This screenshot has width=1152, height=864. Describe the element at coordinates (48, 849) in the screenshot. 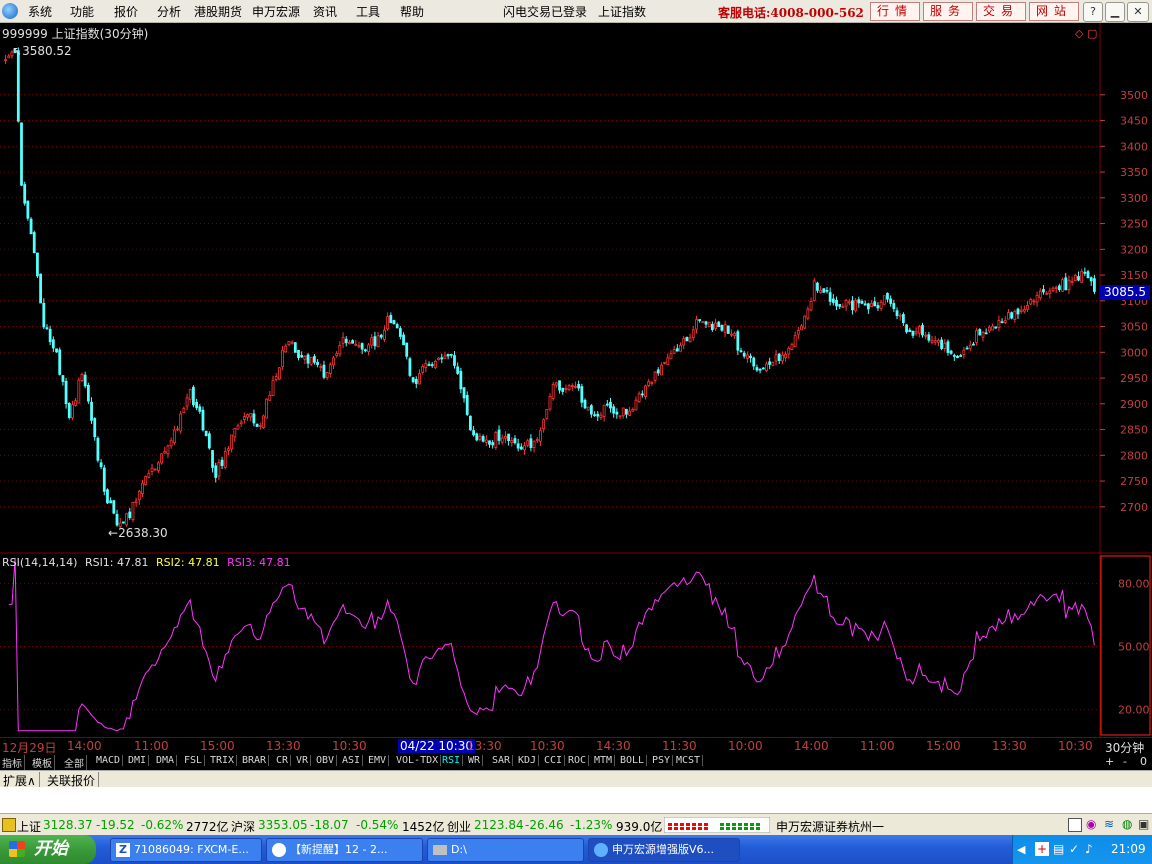

I see `start-button: 开始` at that location.